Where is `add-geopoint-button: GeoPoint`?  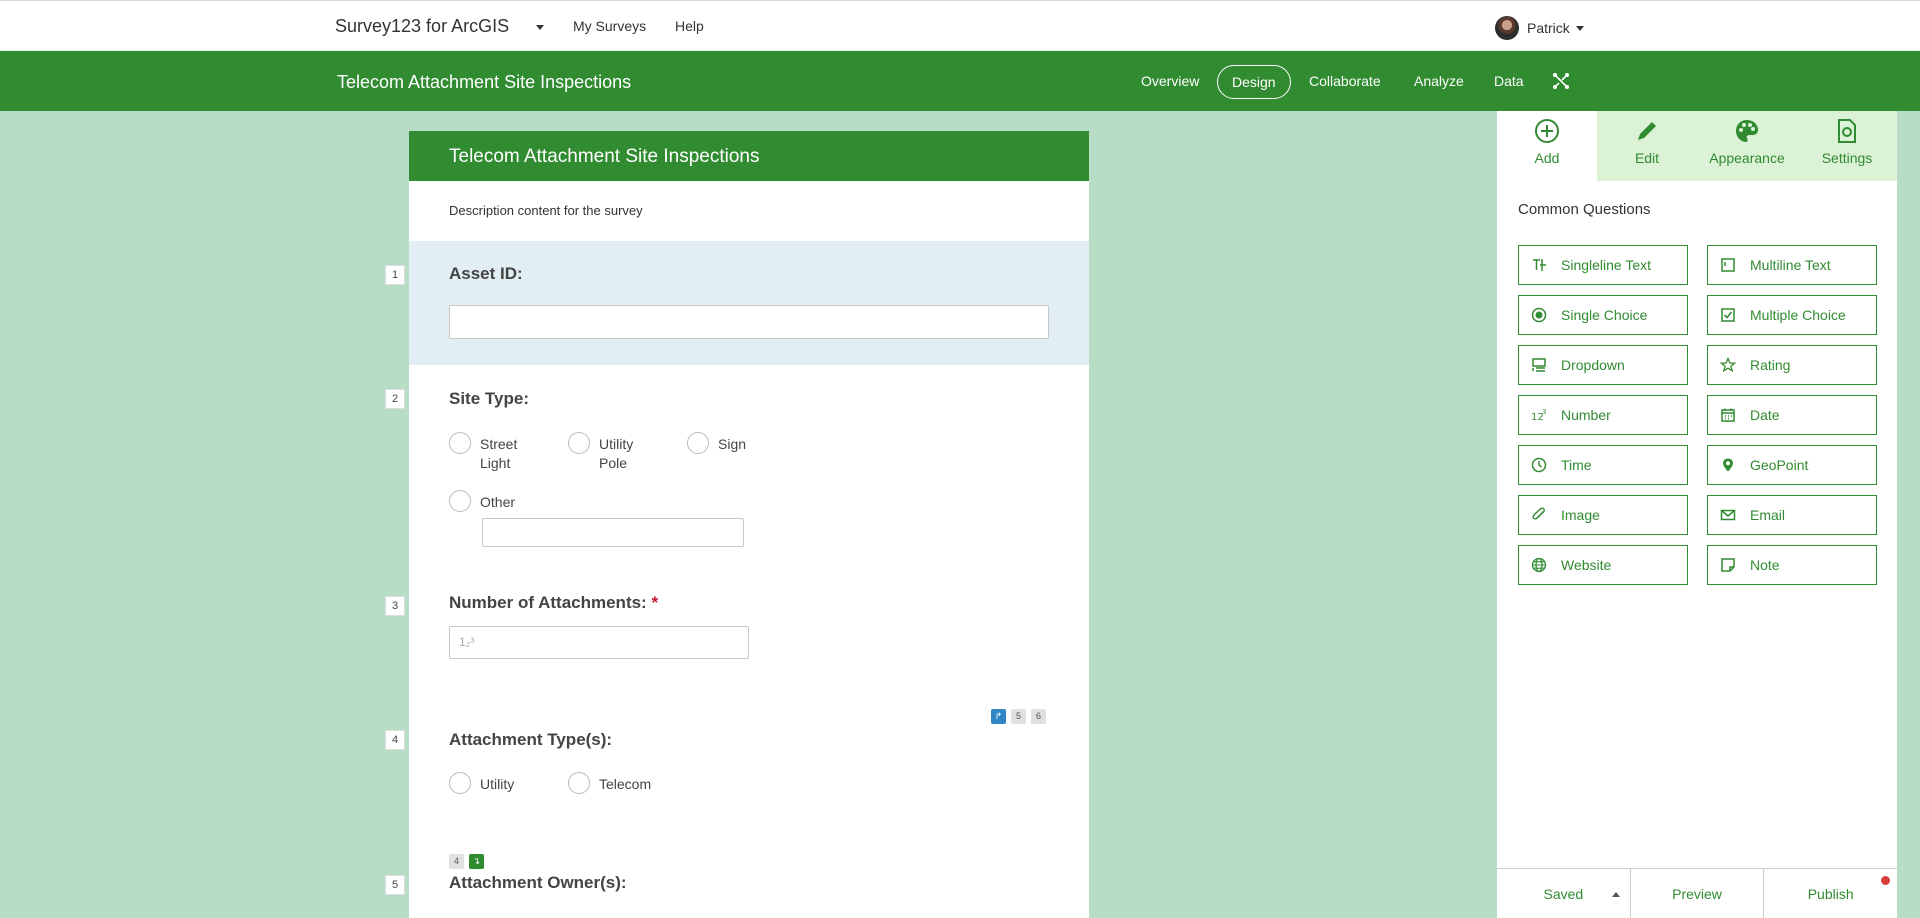 add-geopoint-button: GeoPoint is located at coordinates (1792, 465).